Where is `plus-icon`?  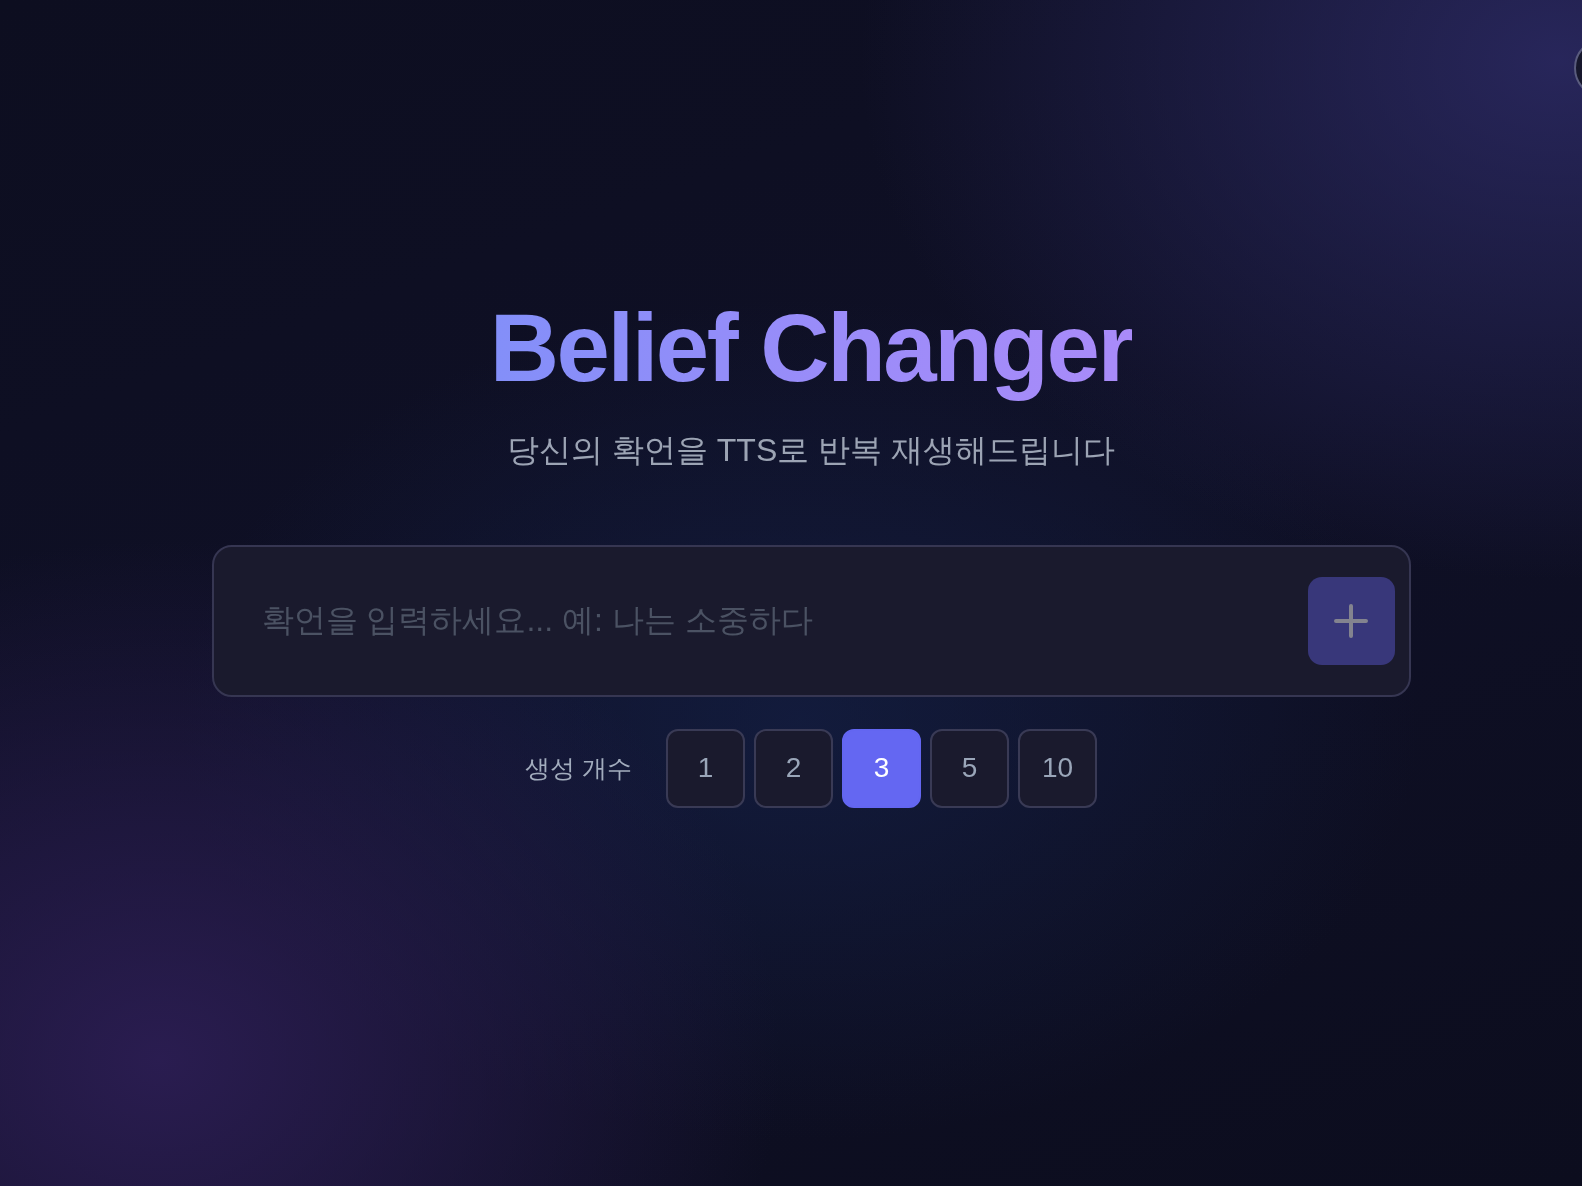
plus-icon is located at coordinates (1351, 621).